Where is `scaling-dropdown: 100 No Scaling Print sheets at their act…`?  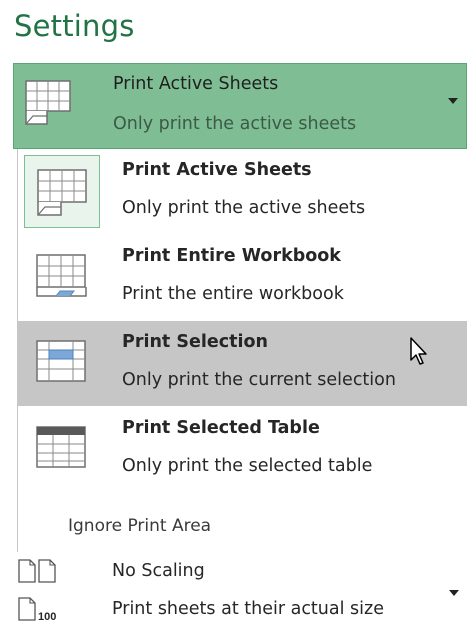
scaling-dropdown: 100 No Scaling Print sheets at their act… is located at coordinates (240, 592).